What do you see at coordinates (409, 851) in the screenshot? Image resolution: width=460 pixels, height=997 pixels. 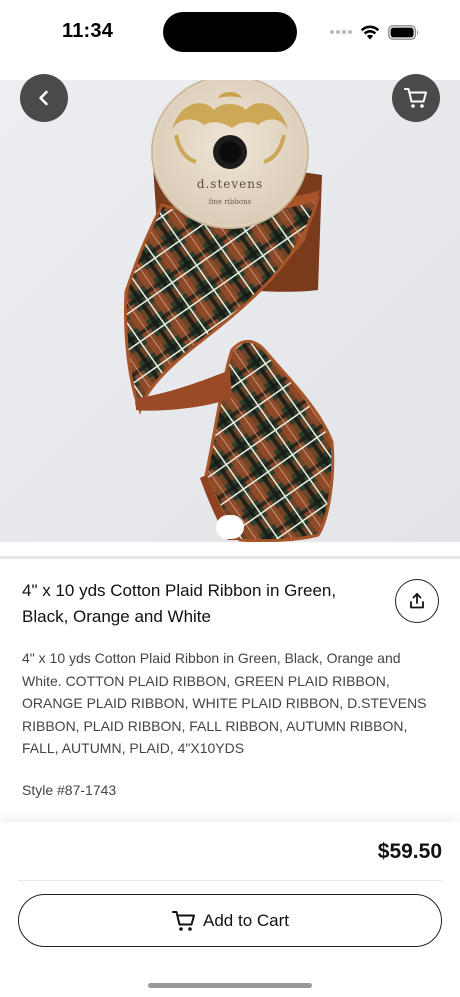 I see `price: $59.50` at bounding box center [409, 851].